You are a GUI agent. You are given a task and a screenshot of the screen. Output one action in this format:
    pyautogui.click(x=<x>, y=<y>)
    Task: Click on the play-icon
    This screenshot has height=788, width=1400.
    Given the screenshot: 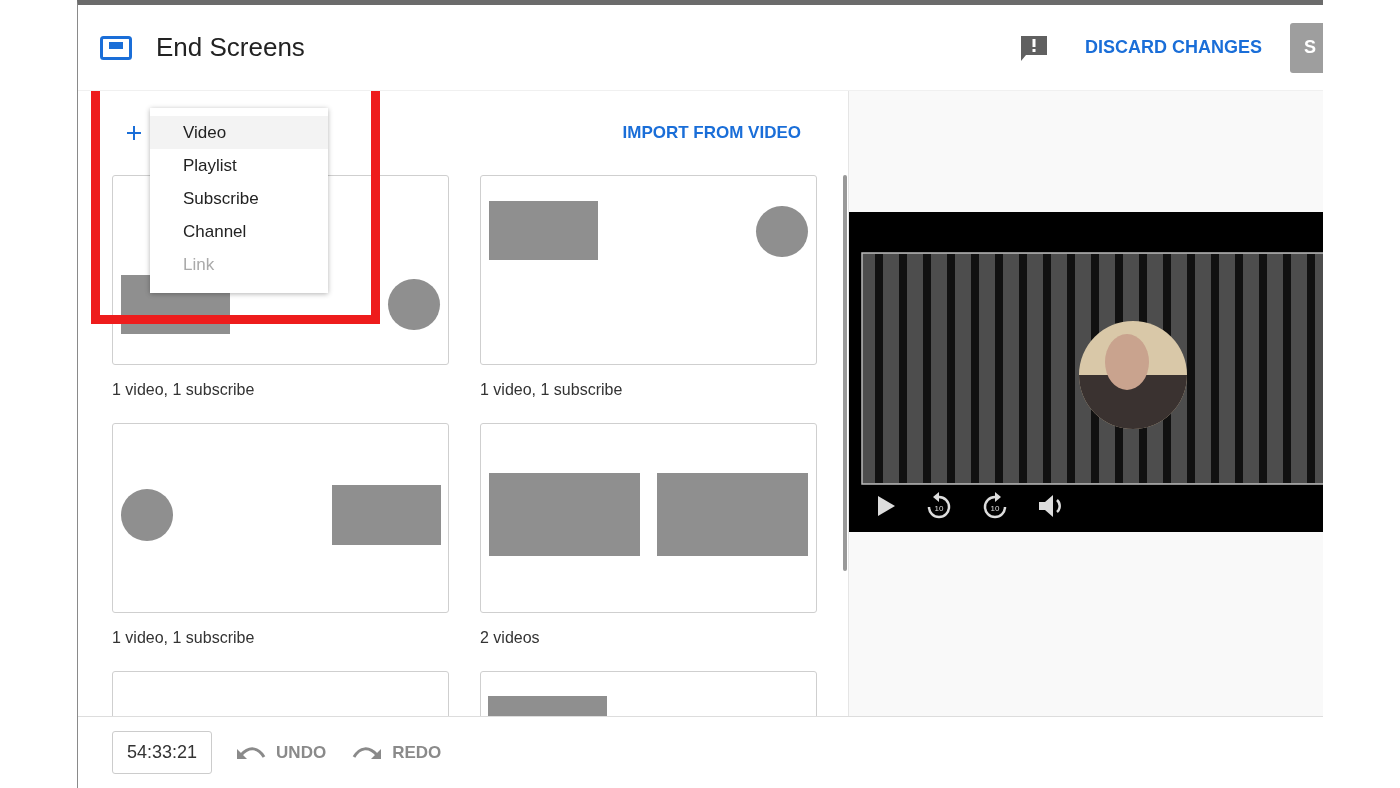 What is the action you would take?
    pyautogui.click(x=886, y=506)
    